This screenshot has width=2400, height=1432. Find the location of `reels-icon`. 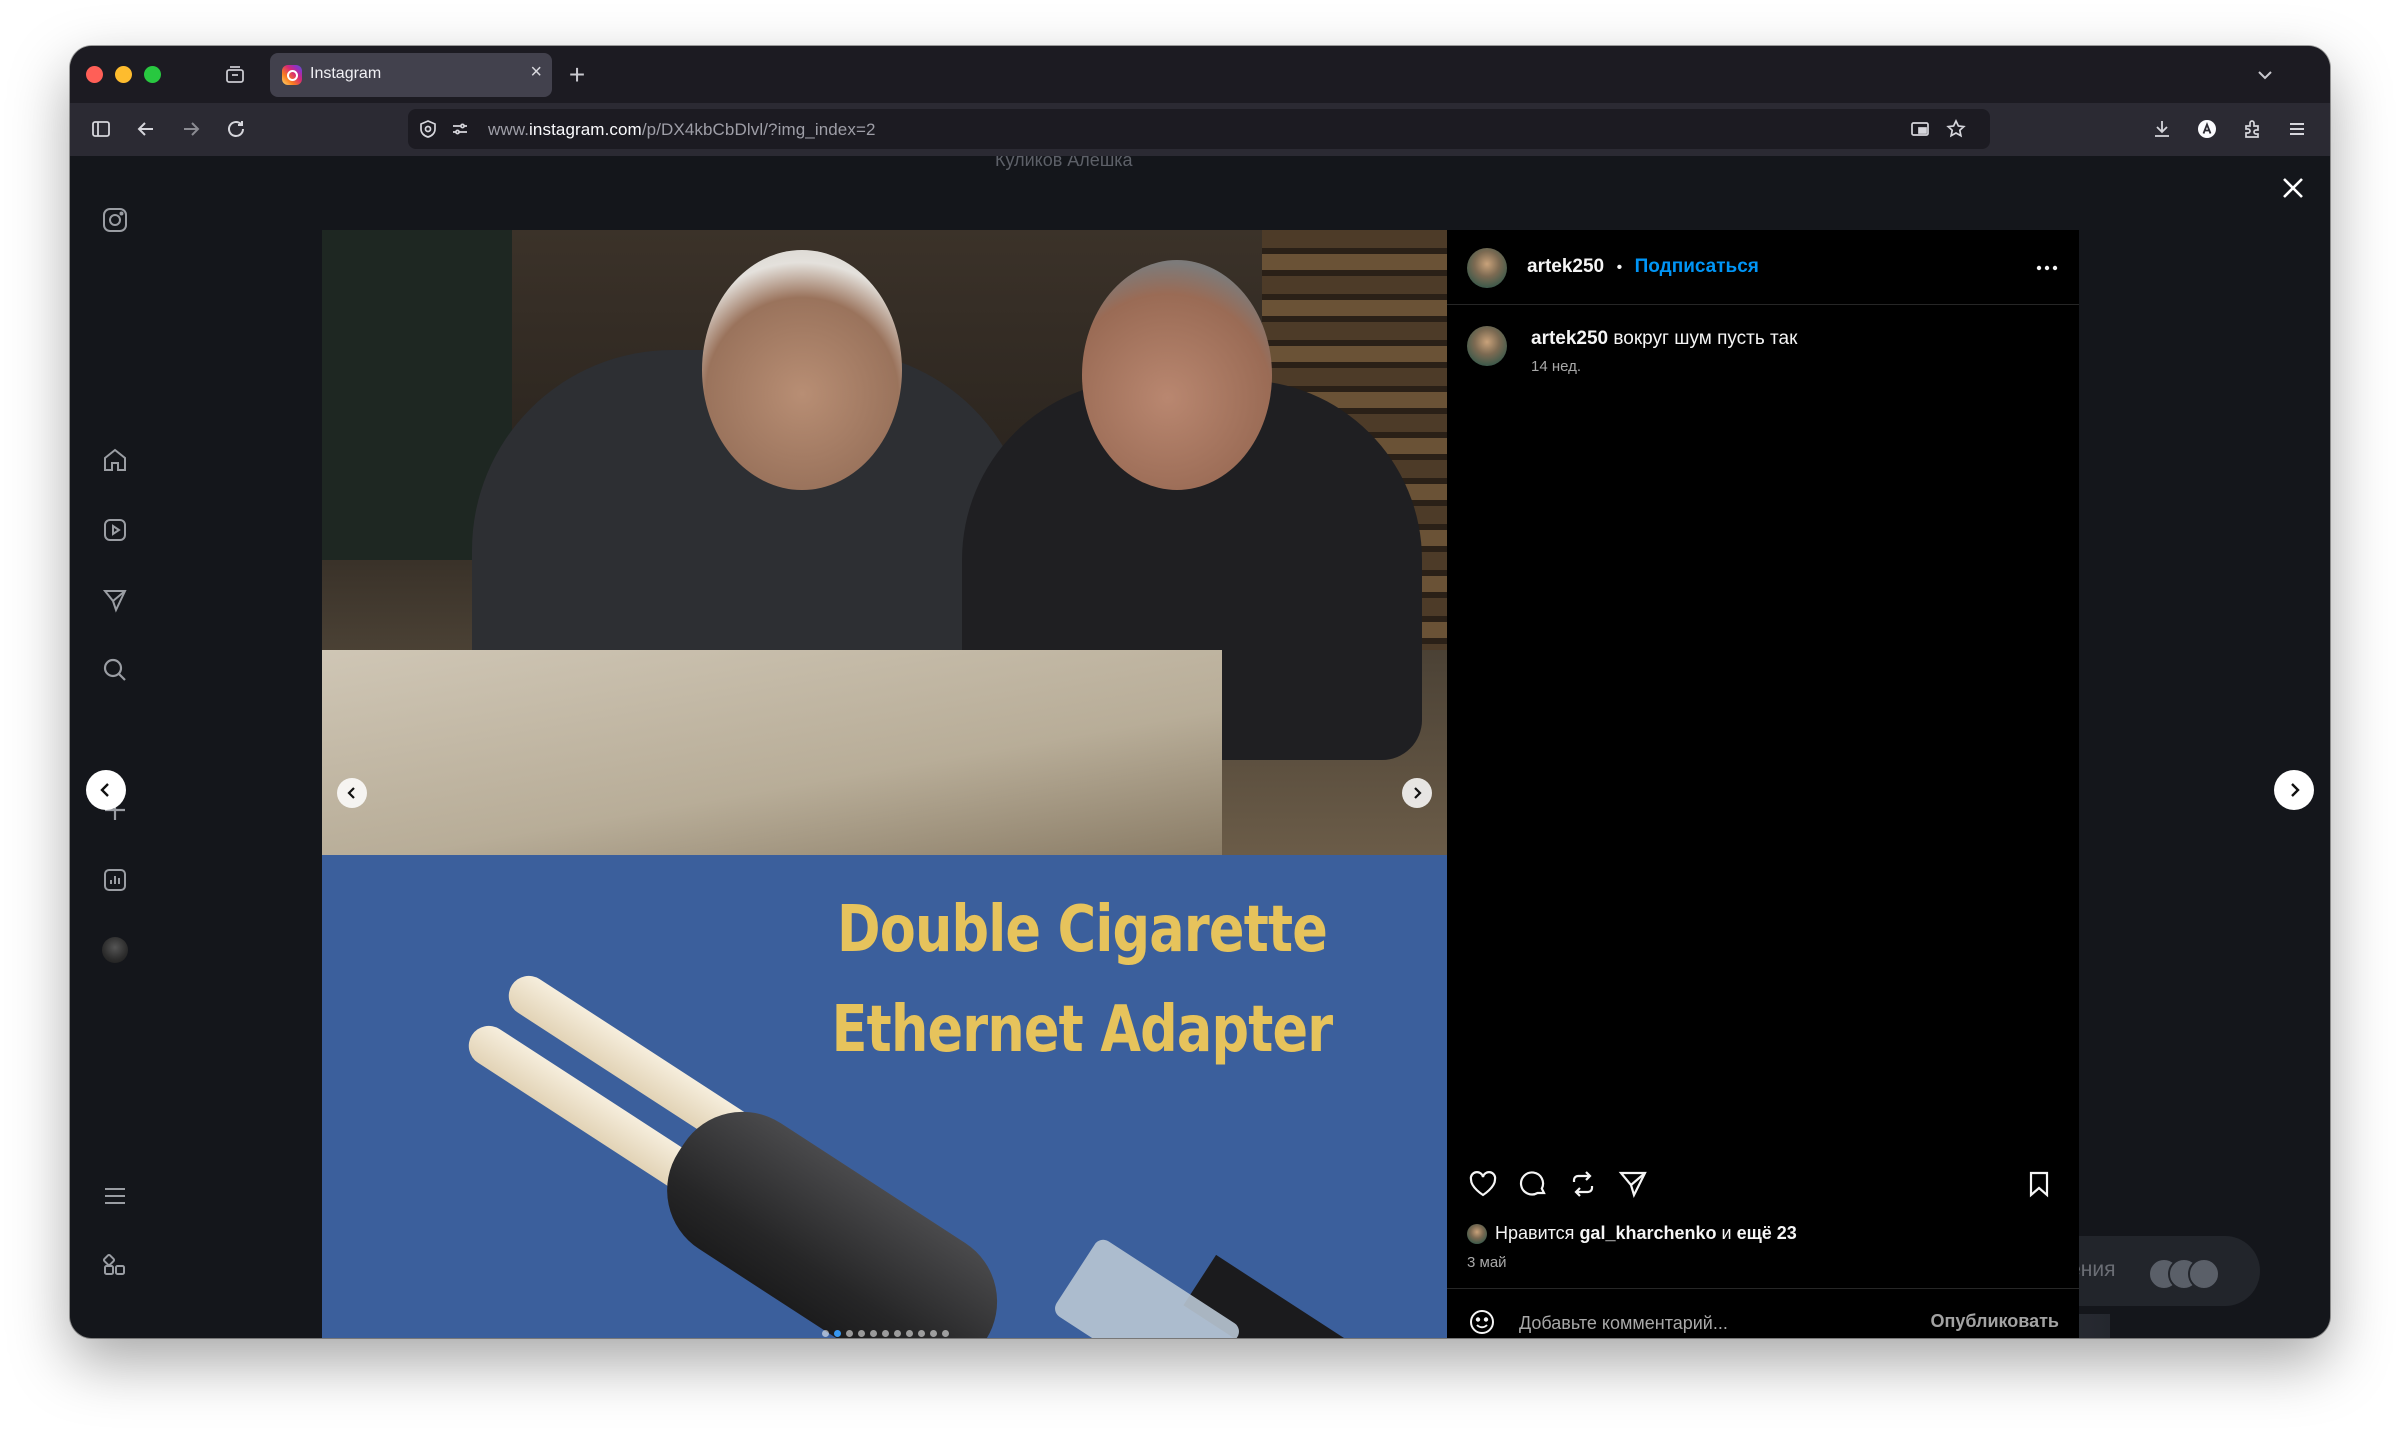

reels-icon is located at coordinates (115, 530).